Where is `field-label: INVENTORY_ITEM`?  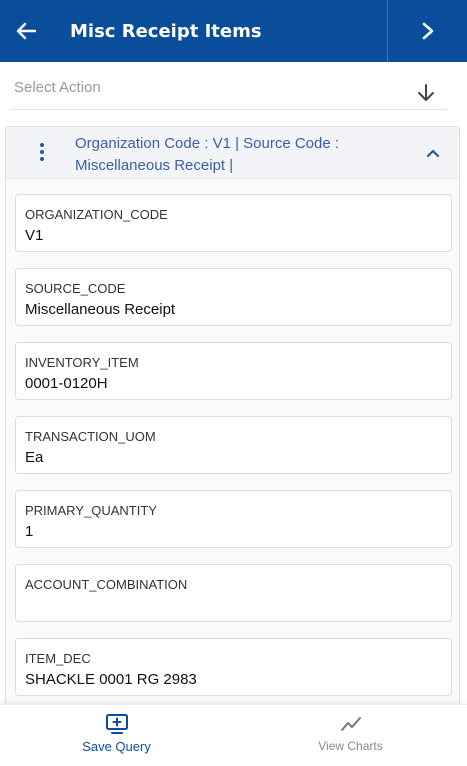 field-label: INVENTORY_ITEM is located at coordinates (82, 362).